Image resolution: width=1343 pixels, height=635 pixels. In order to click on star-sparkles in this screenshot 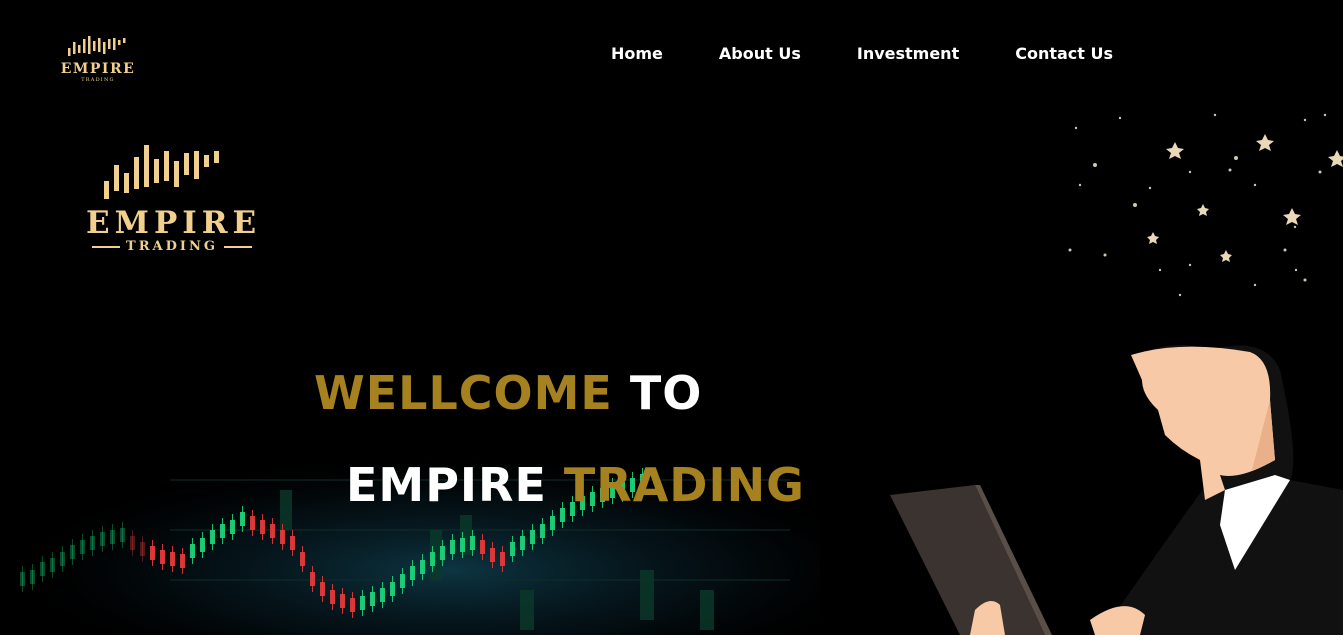, I will do `click(1205, 205)`.